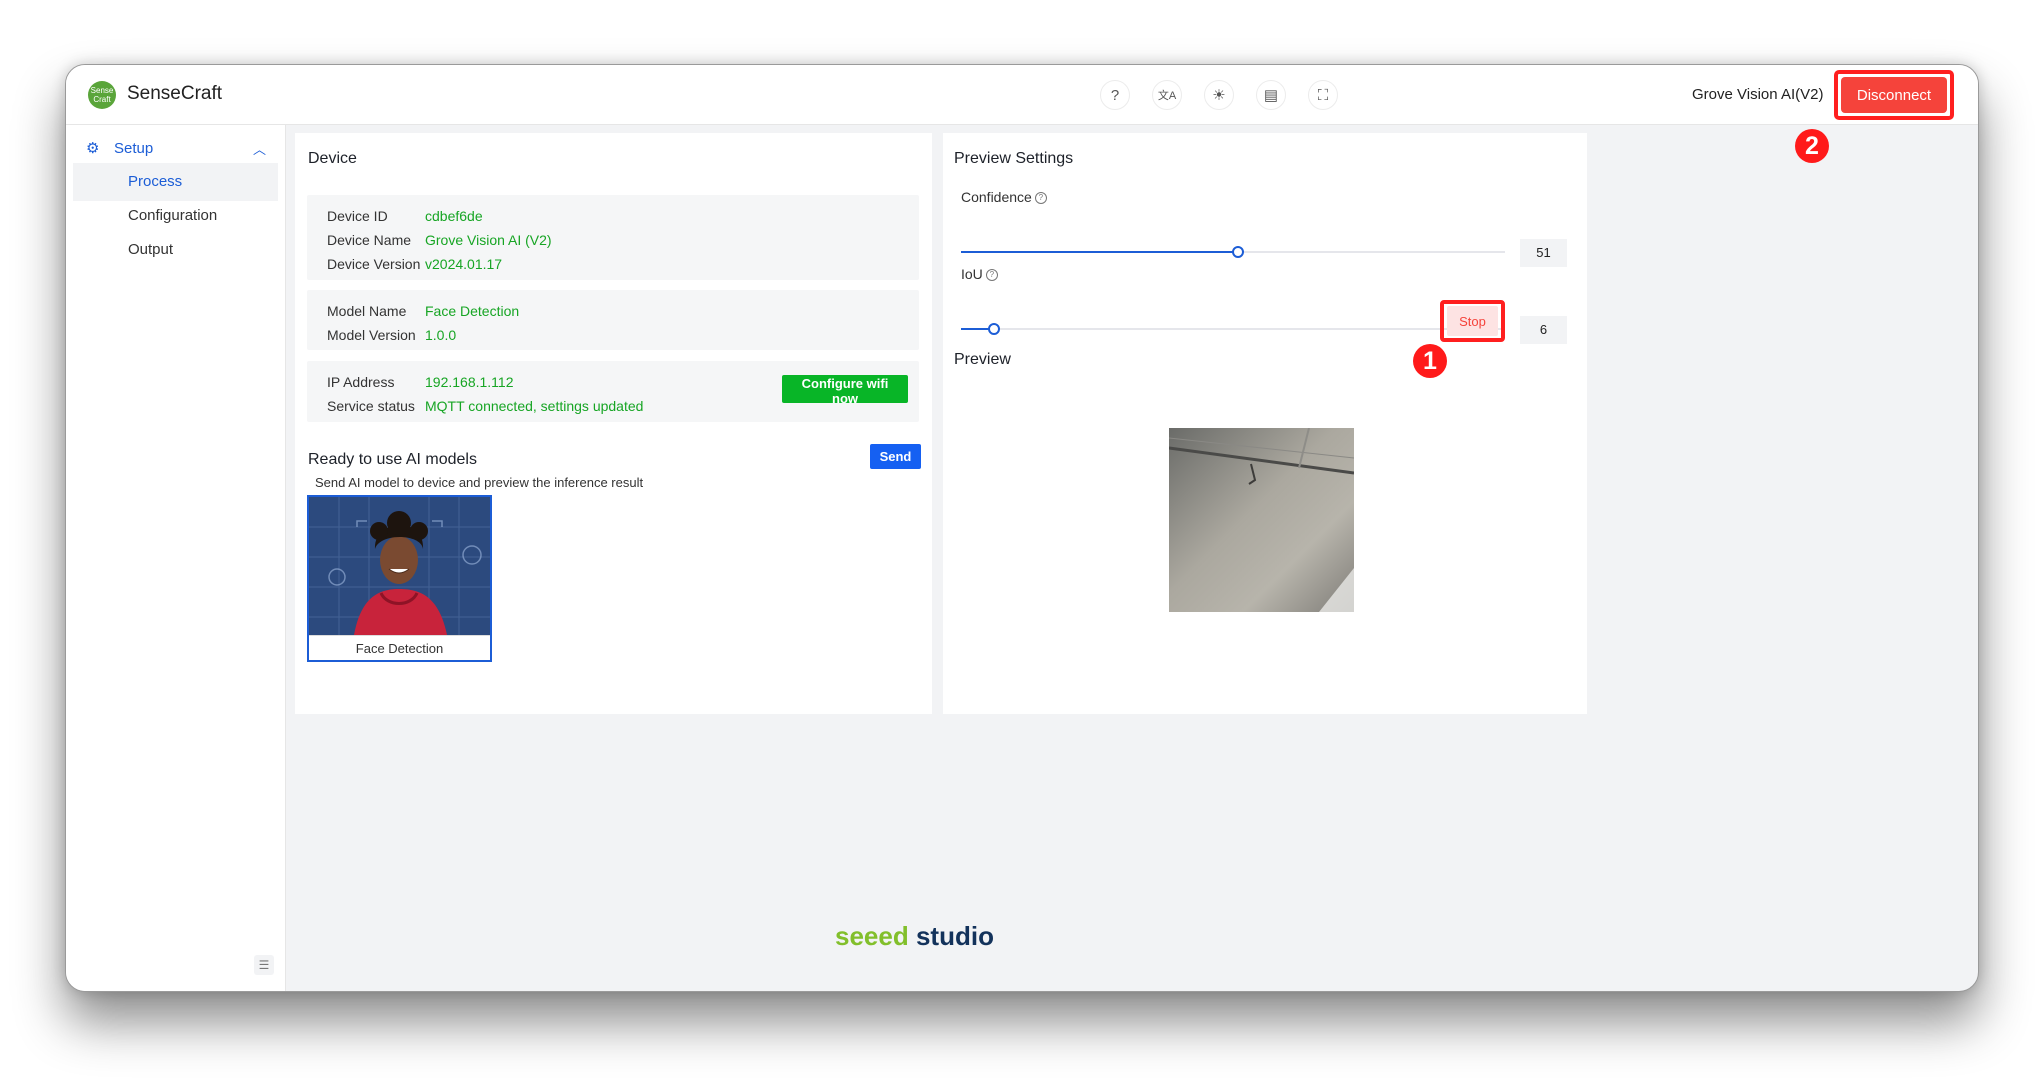  I want to click on seeed-studio-logo: seeed studio, so click(914, 936).